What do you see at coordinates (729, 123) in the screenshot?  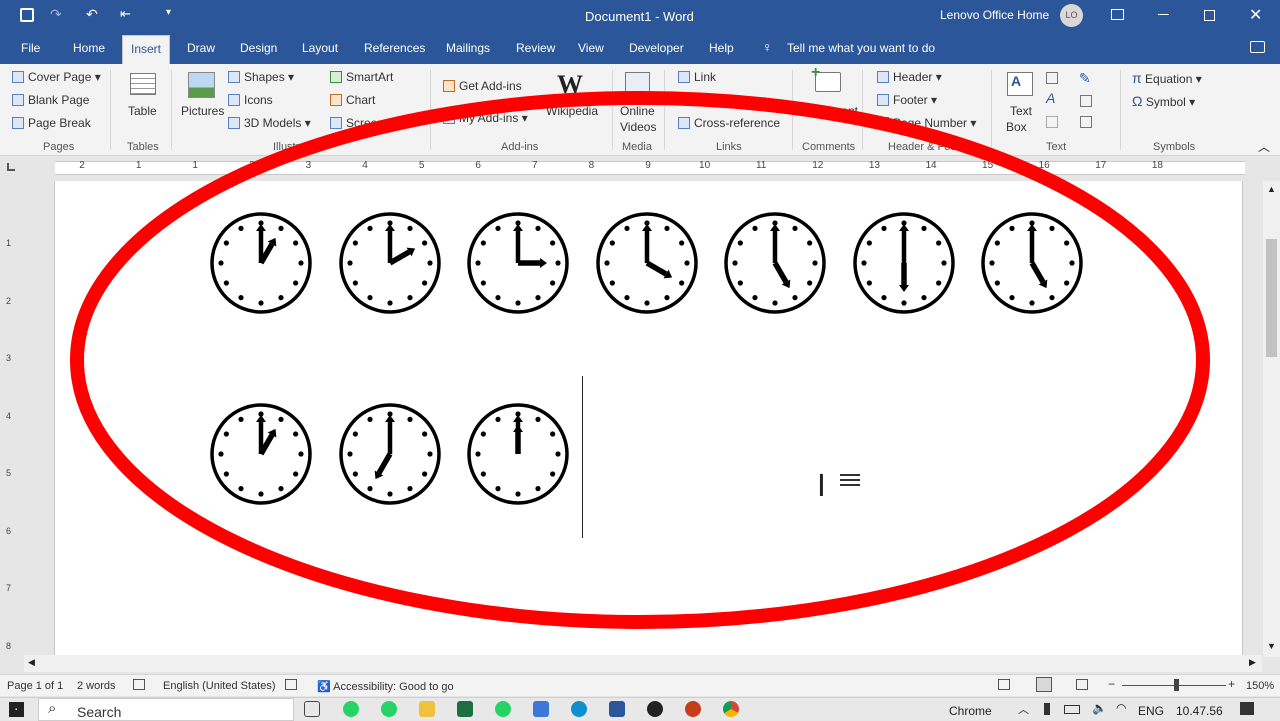 I see `cross-reference-button: Cross-reference` at bounding box center [729, 123].